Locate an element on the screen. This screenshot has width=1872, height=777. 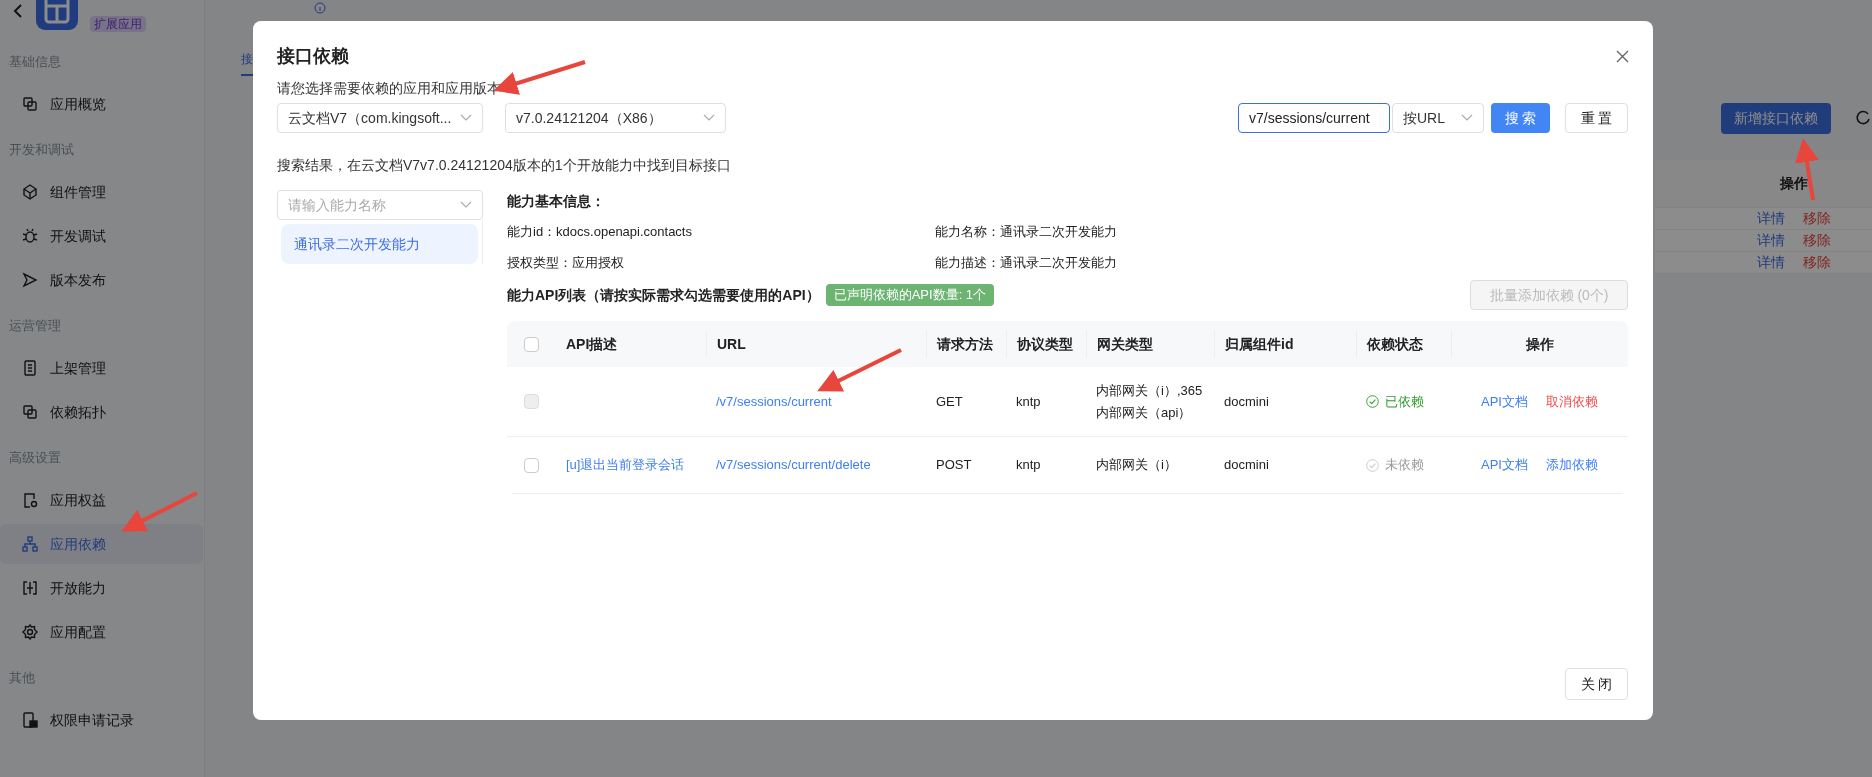
sidebar-item: 上架管理 is located at coordinates (101, 368).